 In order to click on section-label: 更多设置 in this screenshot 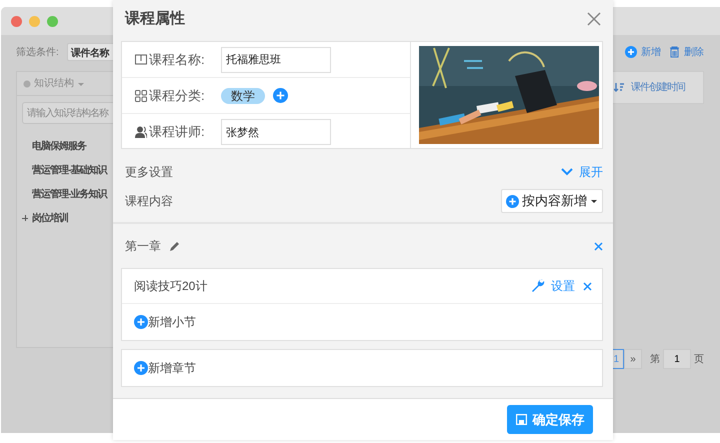, I will do `click(149, 172)`.